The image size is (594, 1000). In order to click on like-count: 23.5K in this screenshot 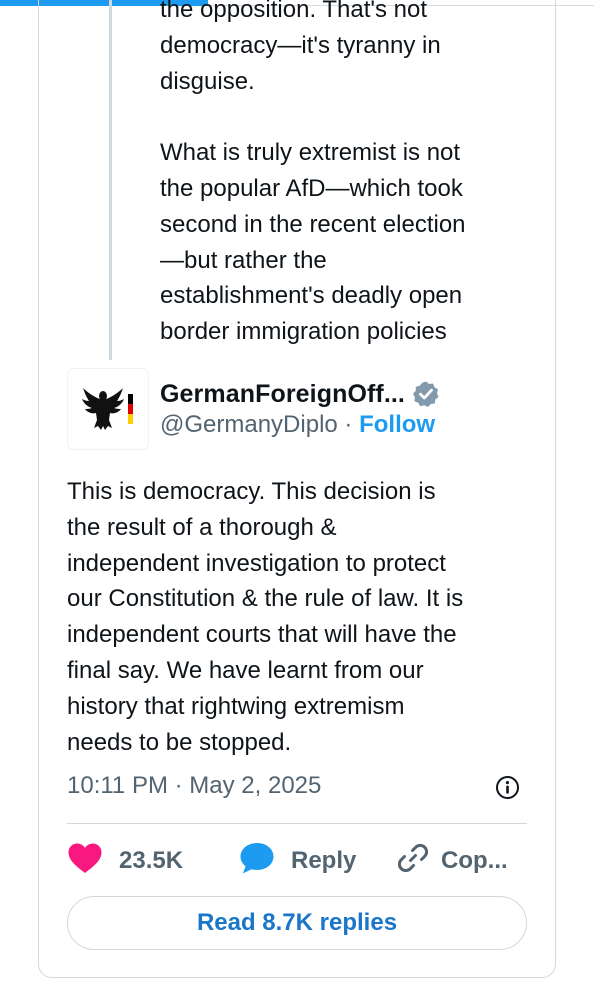, I will do `click(151, 860)`.